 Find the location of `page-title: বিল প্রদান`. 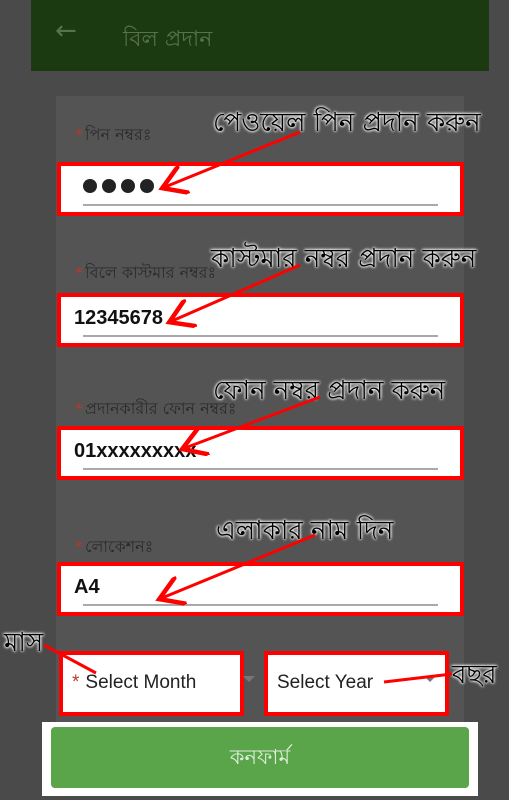

page-title: বিল প্রদান is located at coordinates (168, 39).